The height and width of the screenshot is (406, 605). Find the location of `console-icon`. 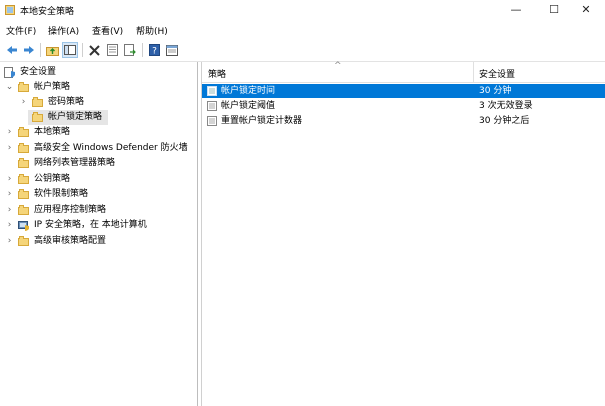

console-icon is located at coordinates (172, 50).